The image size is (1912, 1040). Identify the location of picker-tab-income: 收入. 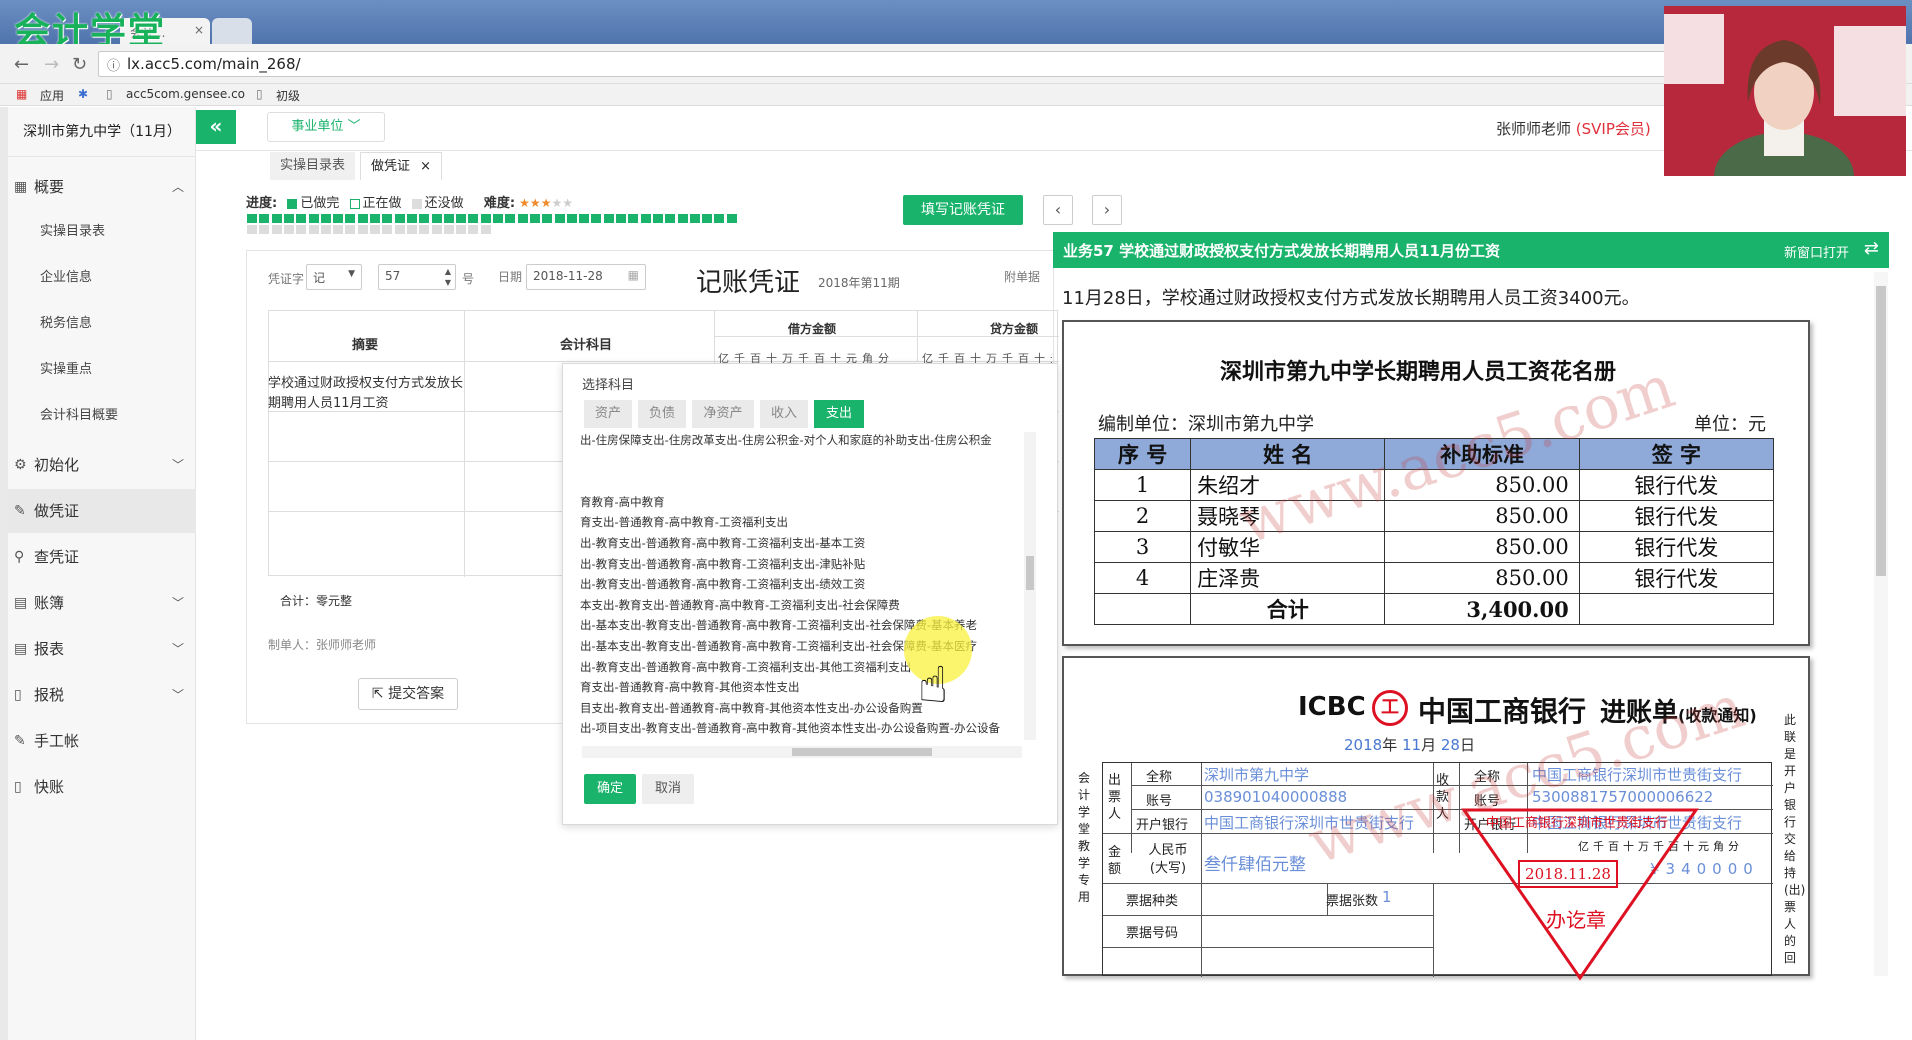
(784, 414).